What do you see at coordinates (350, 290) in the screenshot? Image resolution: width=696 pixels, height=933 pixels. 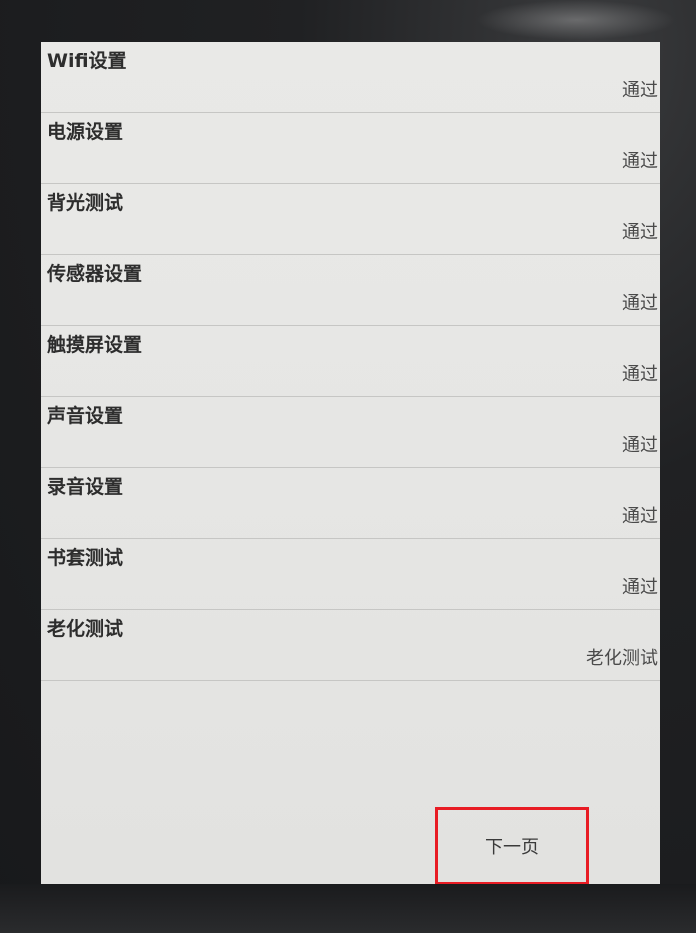 I see `test-row-sensor: 传感器设置 通过` at bounding box center [350, 290].